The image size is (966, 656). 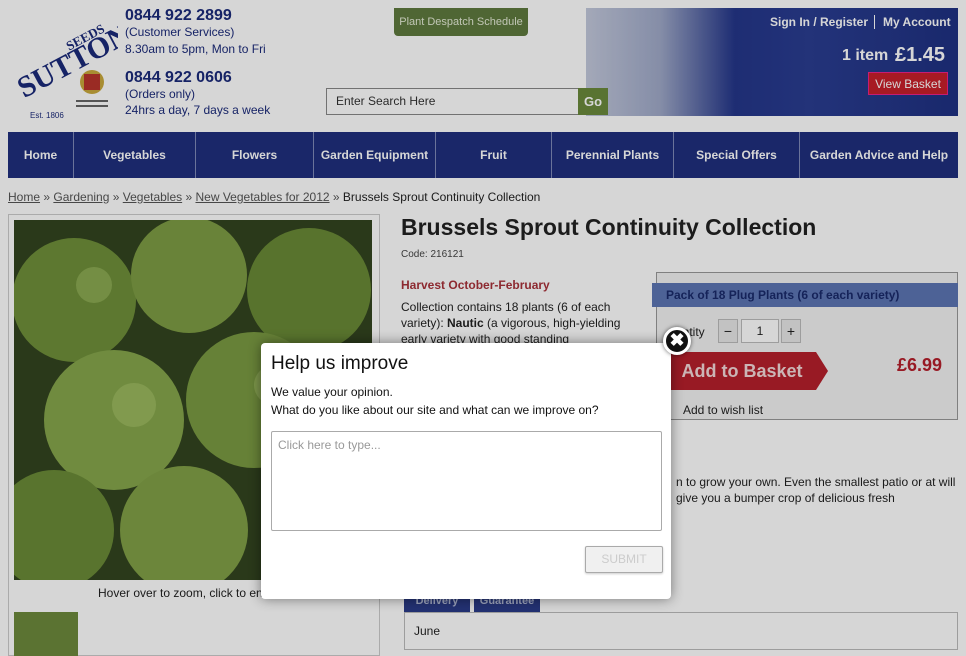 What do you see at coordinates (677, 341) in the screenshot?
I see `close-icon: ✖` at bounding box center [677, 341].